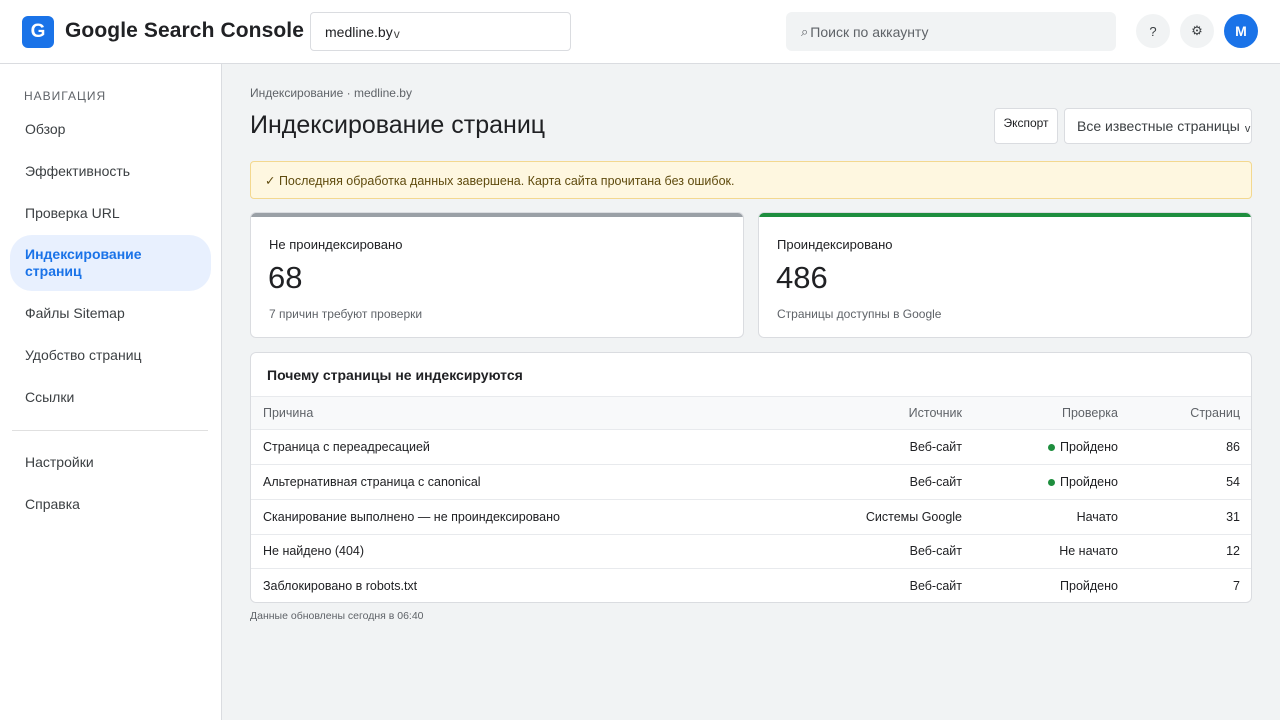 The height and width of the screenshot is (720, 1280). I want to click on sidebar-item-label: Файлы Sitemap, so click(75, 313).